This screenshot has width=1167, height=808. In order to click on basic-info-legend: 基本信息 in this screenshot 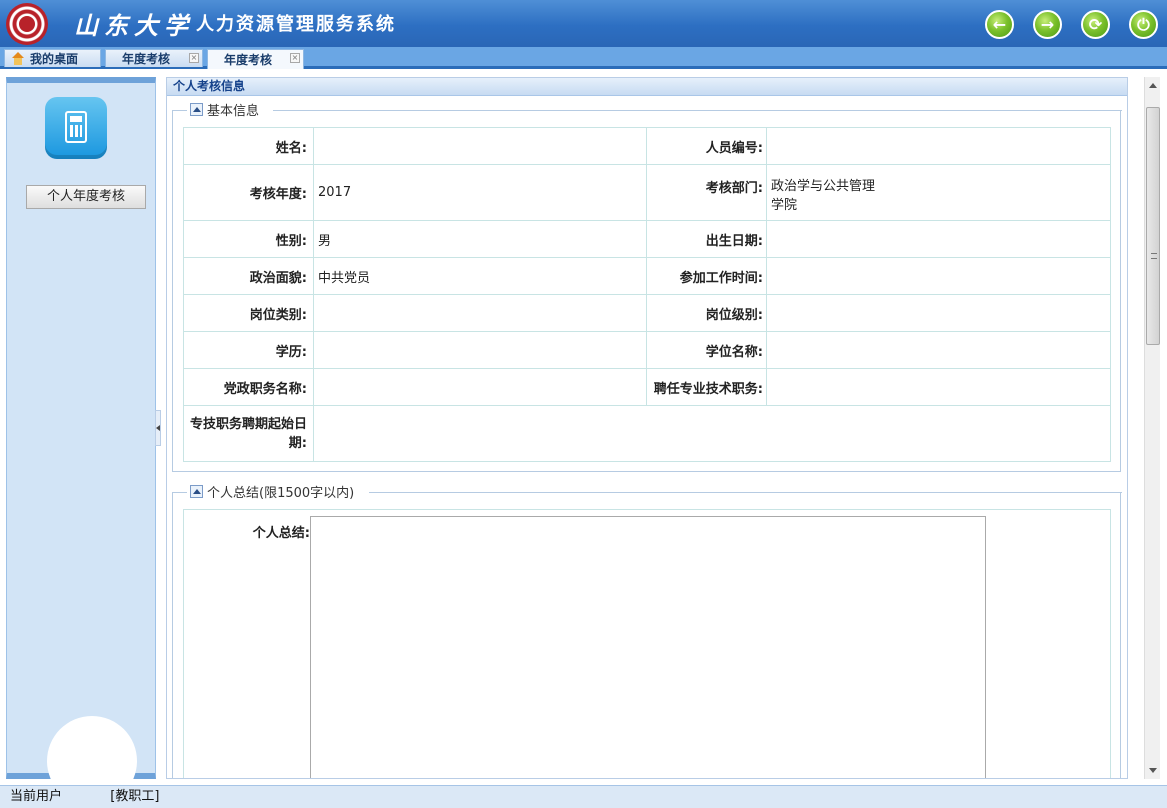, I will do `click(225, 110)`.